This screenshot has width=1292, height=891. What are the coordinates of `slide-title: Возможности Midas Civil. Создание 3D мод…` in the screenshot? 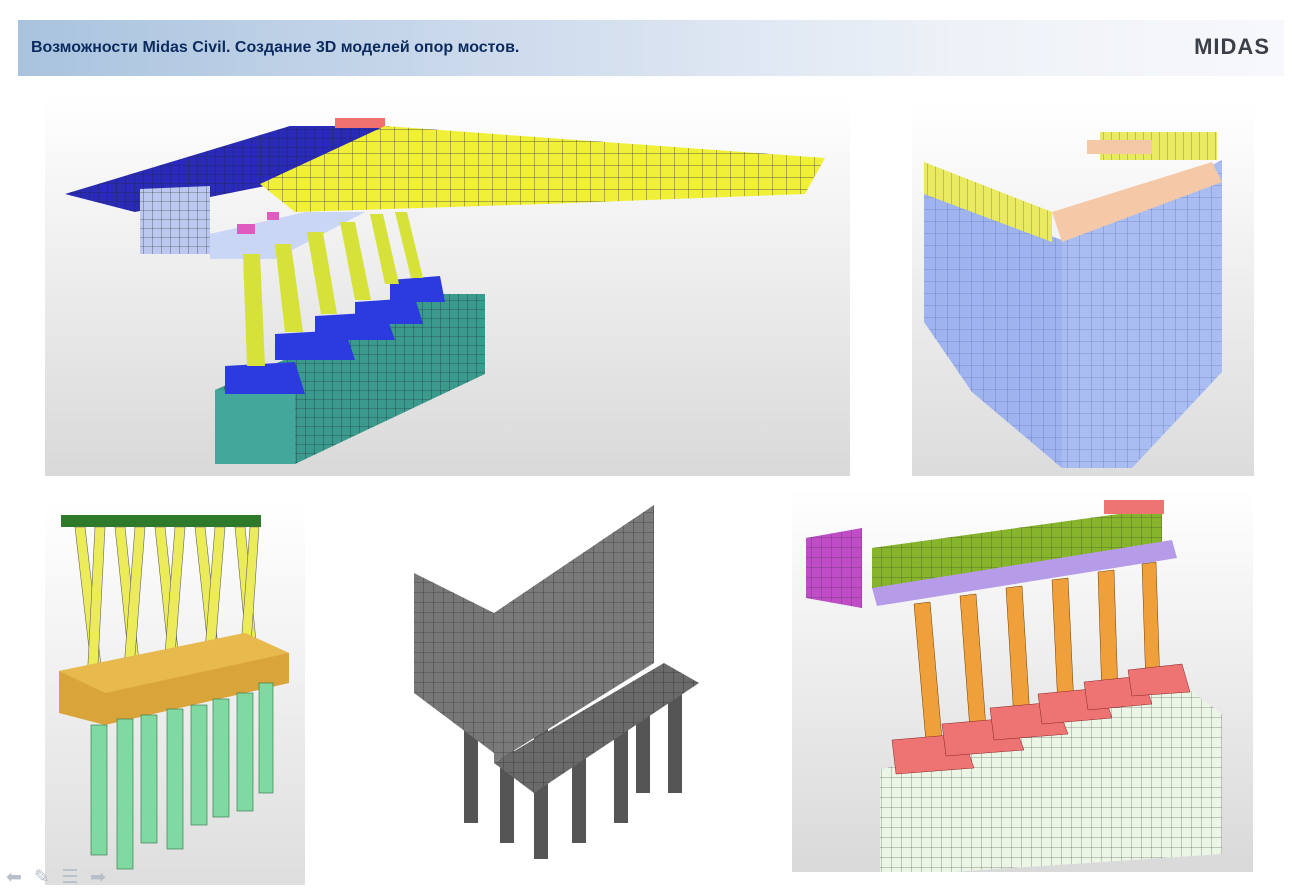 It's located at (275, 47).